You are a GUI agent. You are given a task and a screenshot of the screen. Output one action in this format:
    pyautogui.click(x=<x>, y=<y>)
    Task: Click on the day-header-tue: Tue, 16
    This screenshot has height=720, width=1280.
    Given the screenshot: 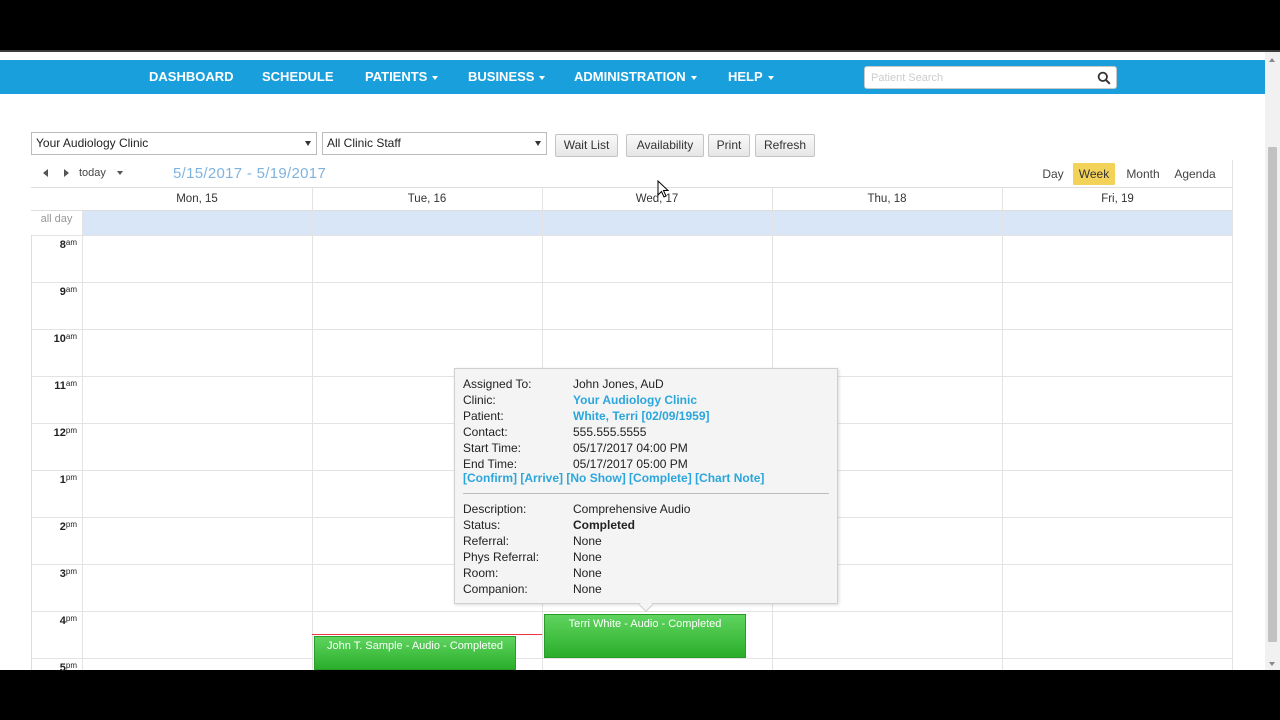 What is the action you would take?
    pyautogui.click(x=427, y=199)
    